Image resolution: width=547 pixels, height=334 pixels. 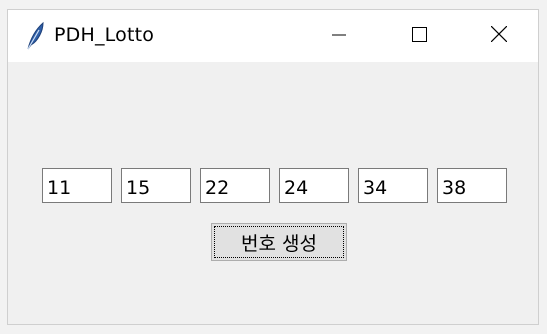 I want to click on generate-numbers-button: 번호 생성, so click(x=279, y=242).